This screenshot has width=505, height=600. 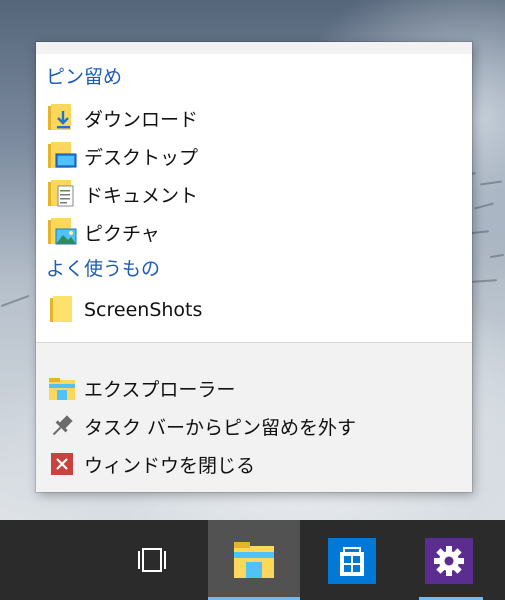 What do you see at coordinates (352, 563) in the screenshot?
I see `store-icon` at bounding box center [352, 563].